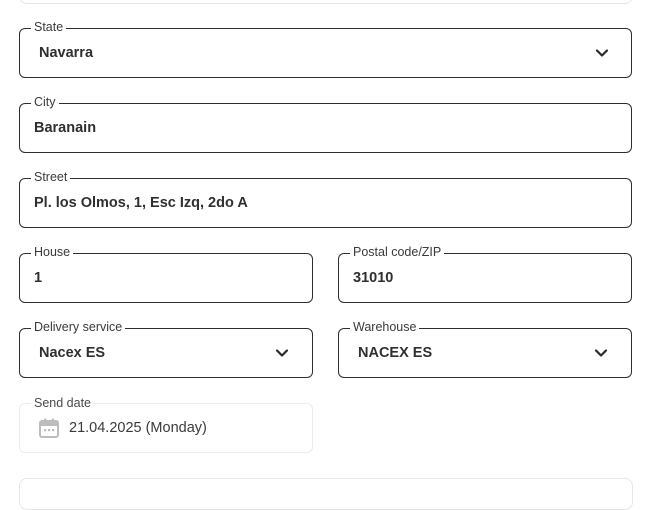 The width and height of the screenshot is (660, 510). I want to click on postal-code-label: Postal code/ZIP, so click(397, 252).